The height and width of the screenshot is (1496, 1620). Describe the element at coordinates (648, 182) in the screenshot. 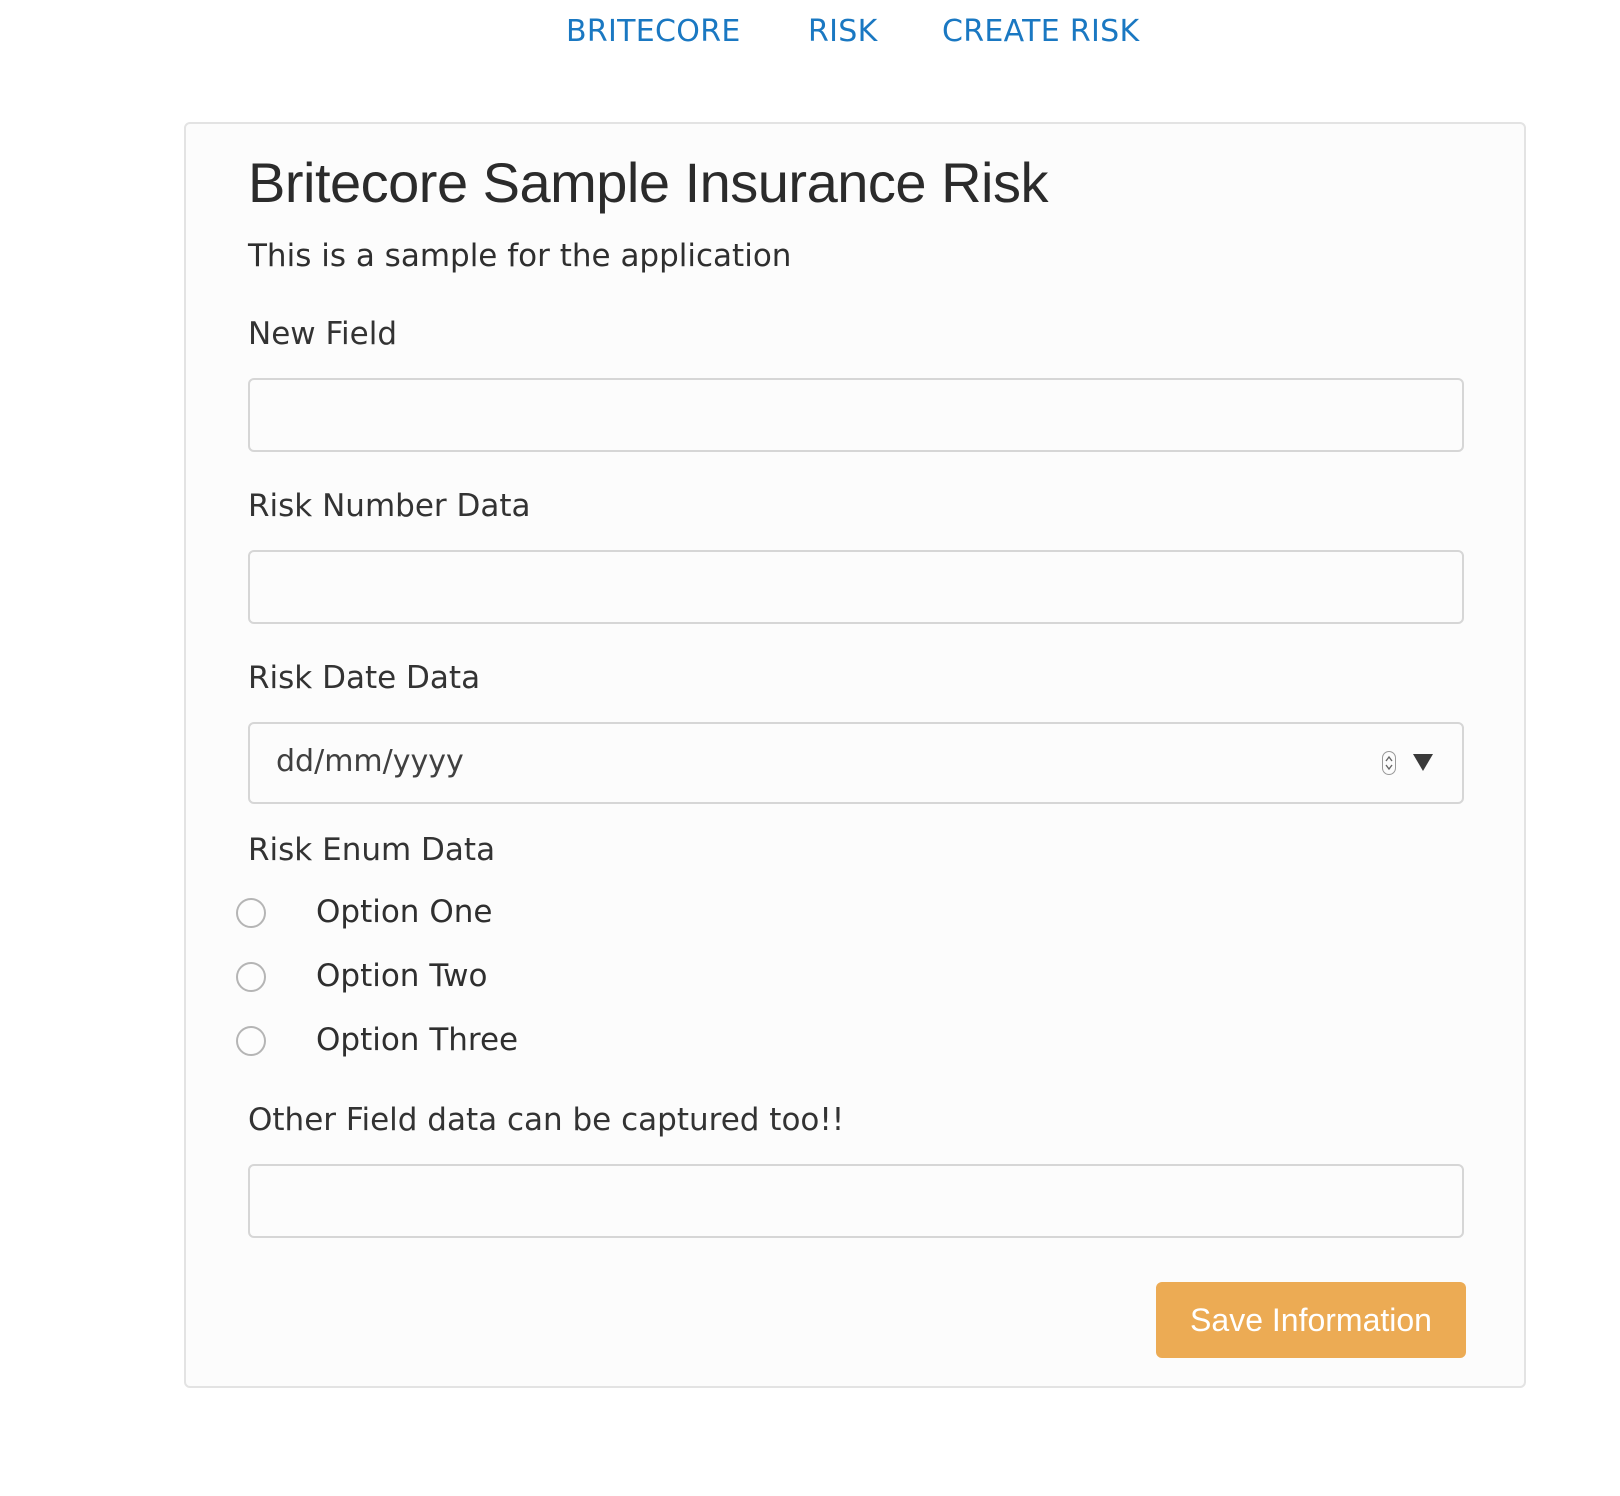

I see `form-title: Britecore Sample Insurance Risk` at that location.